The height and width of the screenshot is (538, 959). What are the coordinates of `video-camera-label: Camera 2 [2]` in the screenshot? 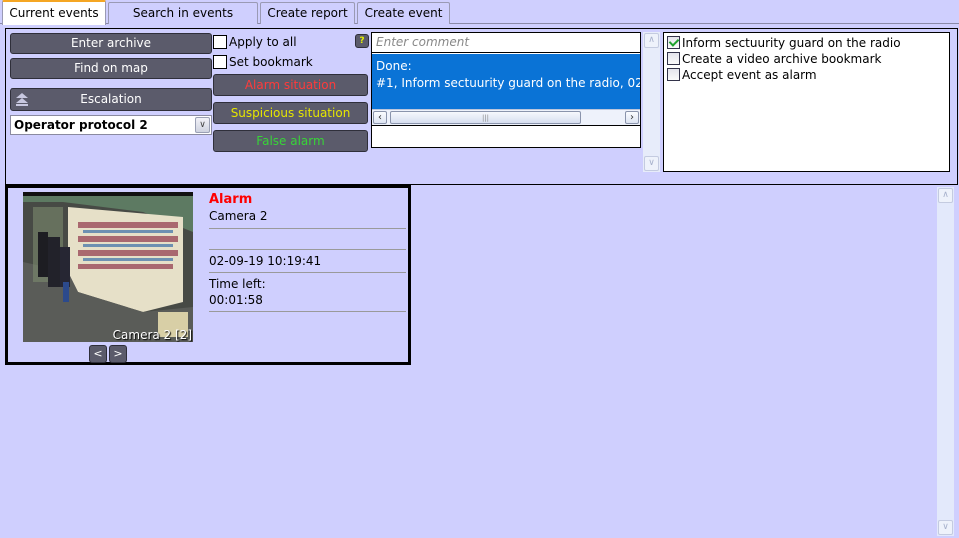 It's located at (152, 335).